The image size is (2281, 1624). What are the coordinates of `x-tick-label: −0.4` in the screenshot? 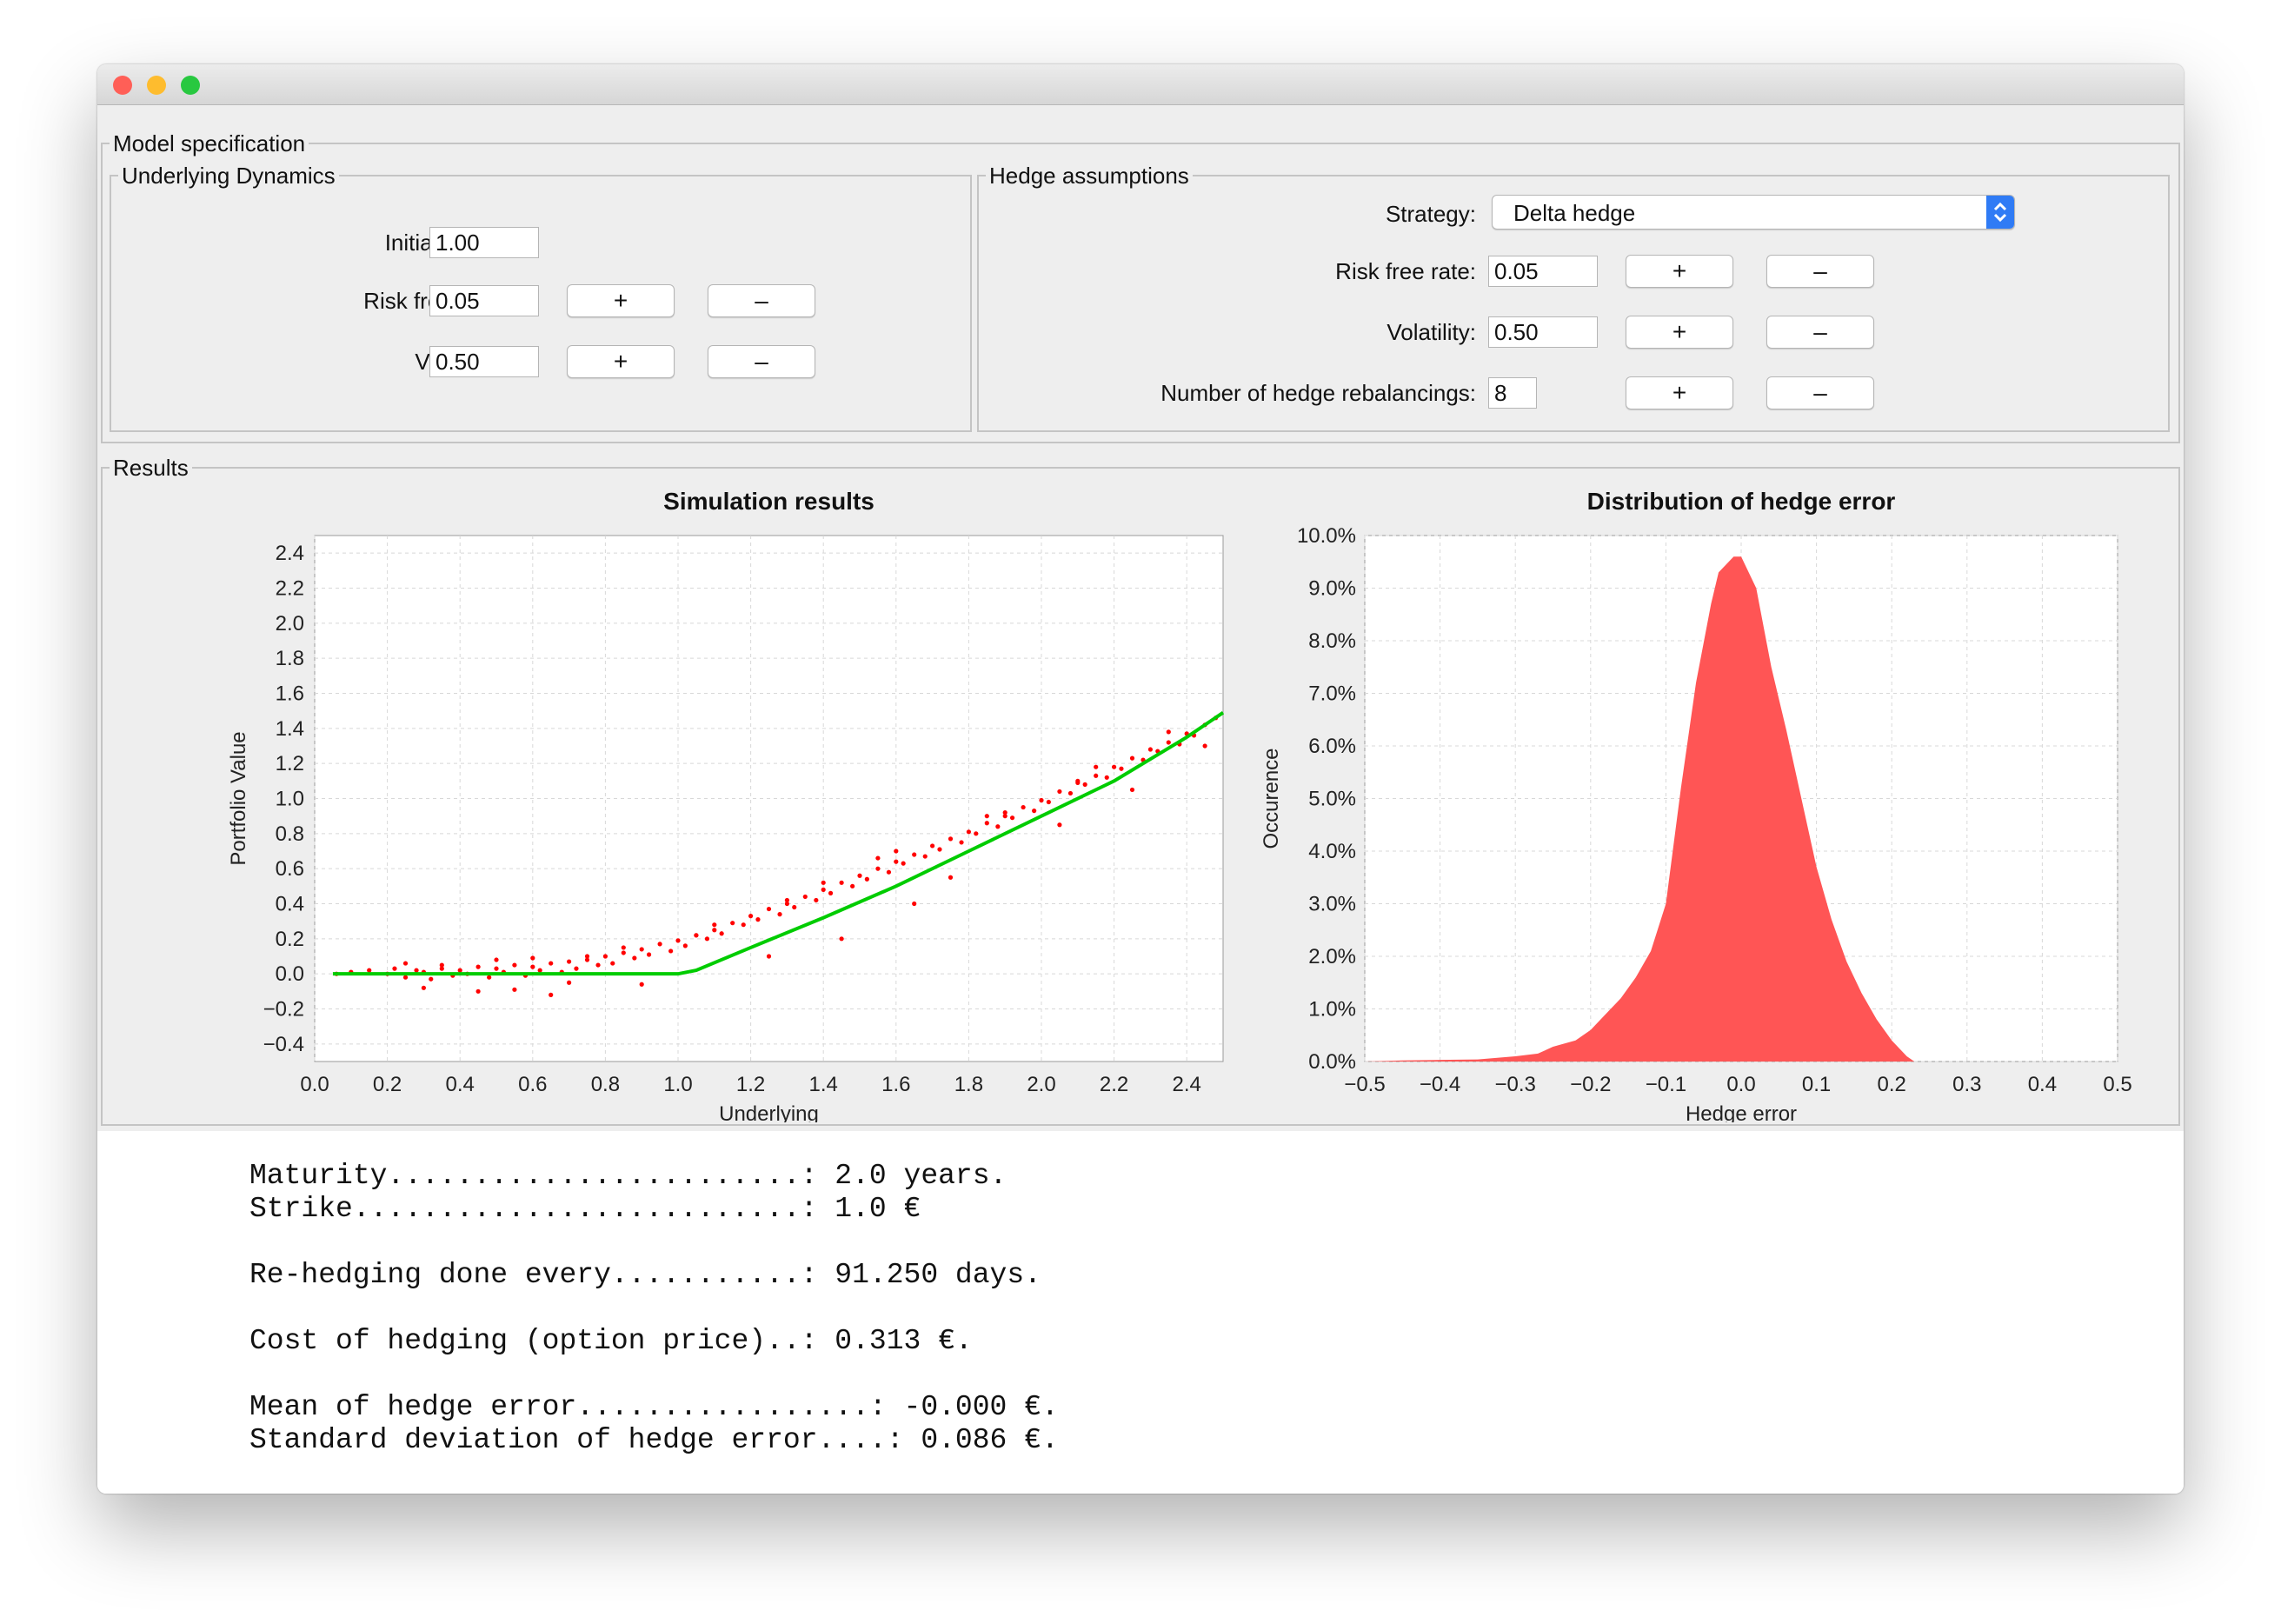 It's located at (1440, 1084).